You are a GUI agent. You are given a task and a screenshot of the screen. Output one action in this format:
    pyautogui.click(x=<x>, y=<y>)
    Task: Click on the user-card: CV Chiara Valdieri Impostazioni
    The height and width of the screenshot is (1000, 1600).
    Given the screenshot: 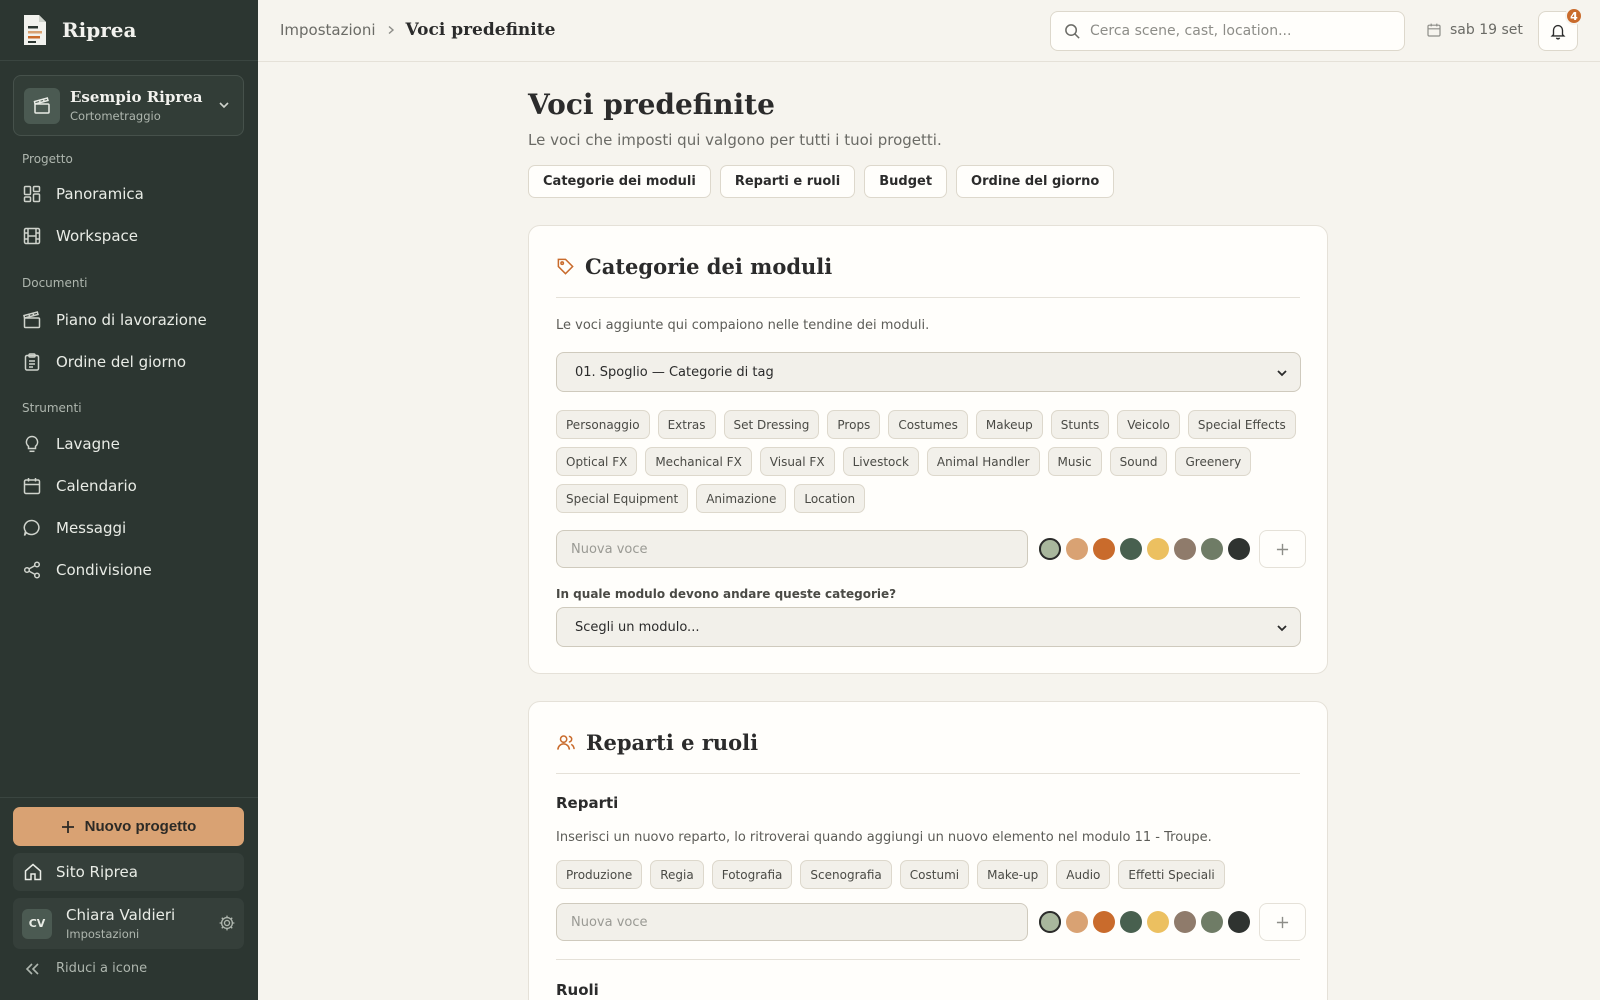 What is the action you would take?
    pyautogui.click(x=128, y=923)
    